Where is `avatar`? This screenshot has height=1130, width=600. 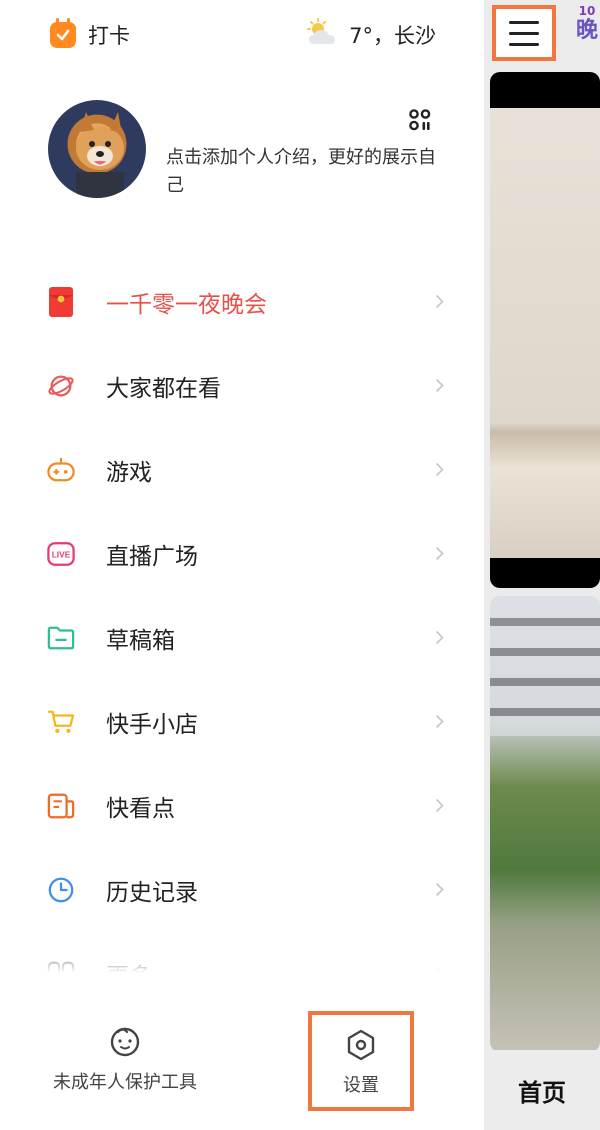 avatar is located at coordinates (97, 149).